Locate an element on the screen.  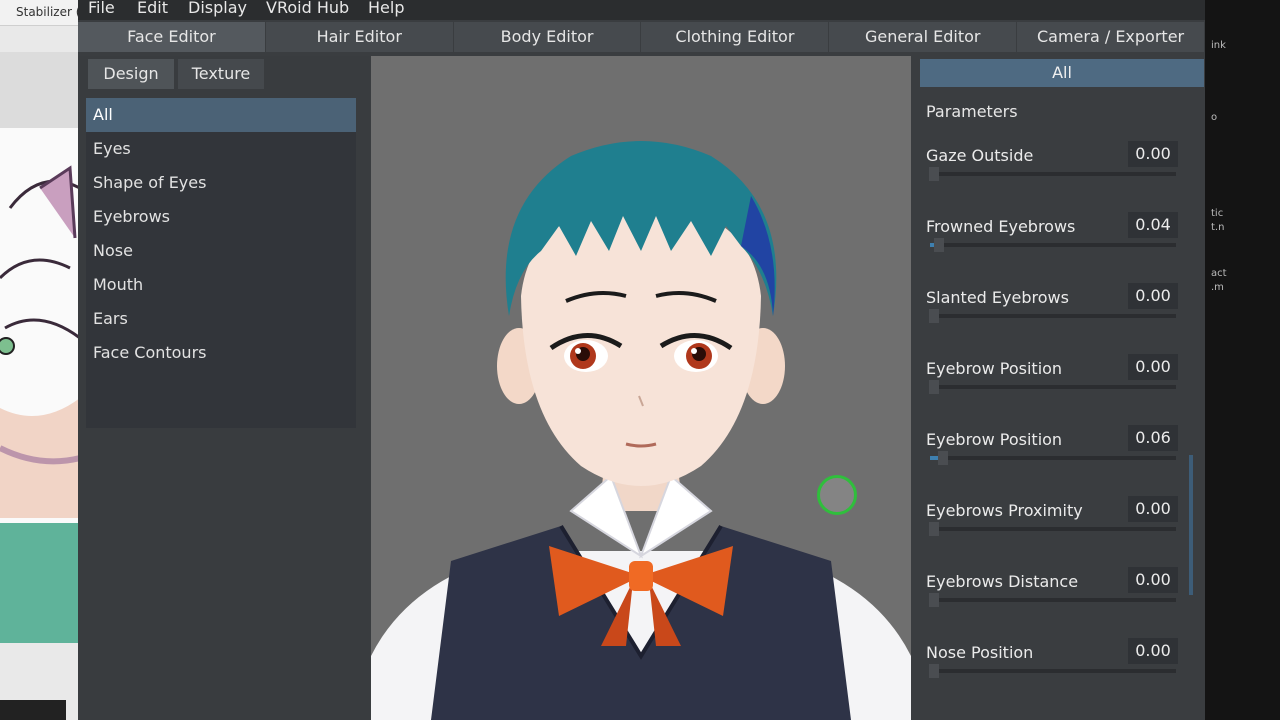
menu-edit: Edit is located at coordinates (152, 8).